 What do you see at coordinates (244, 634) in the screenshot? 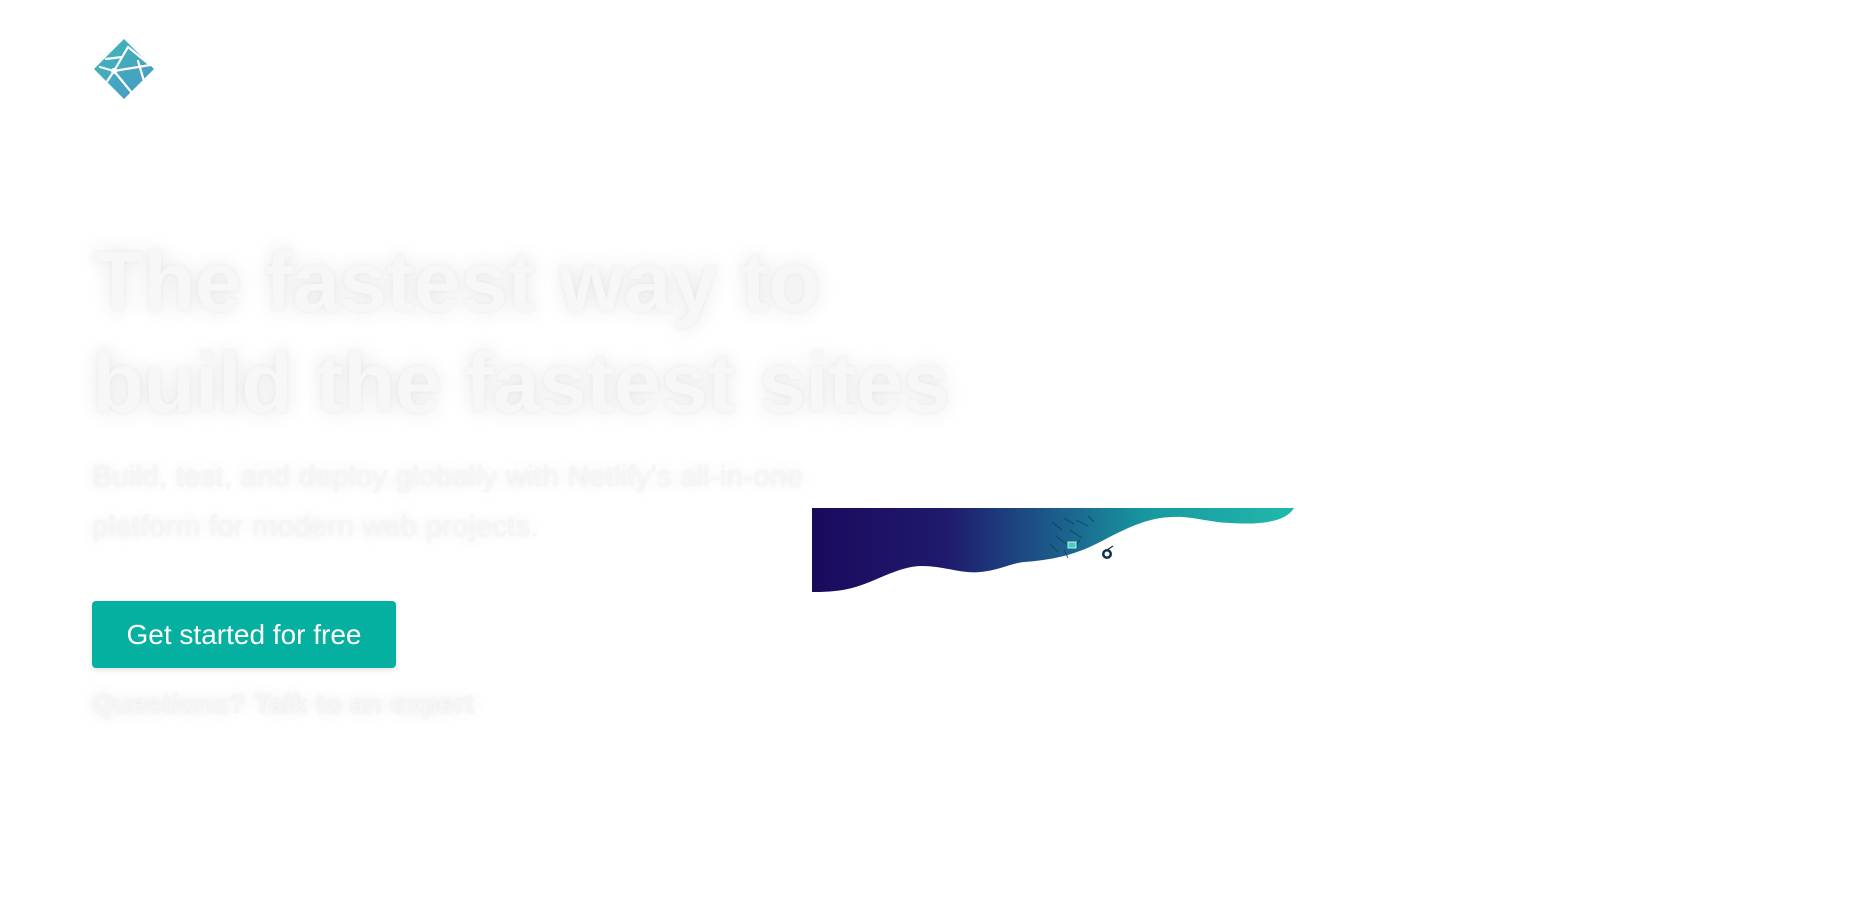
I see `get-started-button: Get started for free` at bounding box center [244, 634].